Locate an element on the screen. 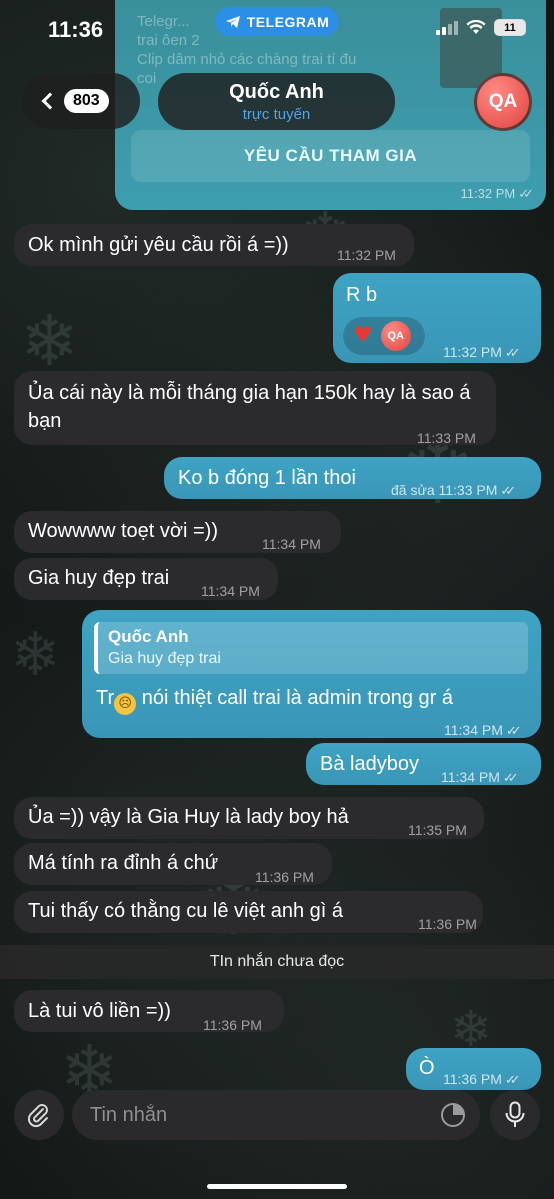 This screenshot has height=1199, width=554. message-text: R b is located at coordinates (362, 295).